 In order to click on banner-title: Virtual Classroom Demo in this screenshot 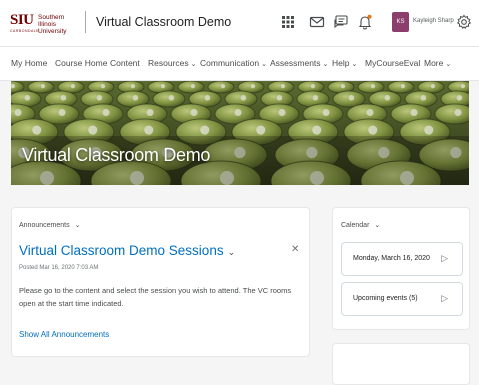, I will do `click(116, 155)`.